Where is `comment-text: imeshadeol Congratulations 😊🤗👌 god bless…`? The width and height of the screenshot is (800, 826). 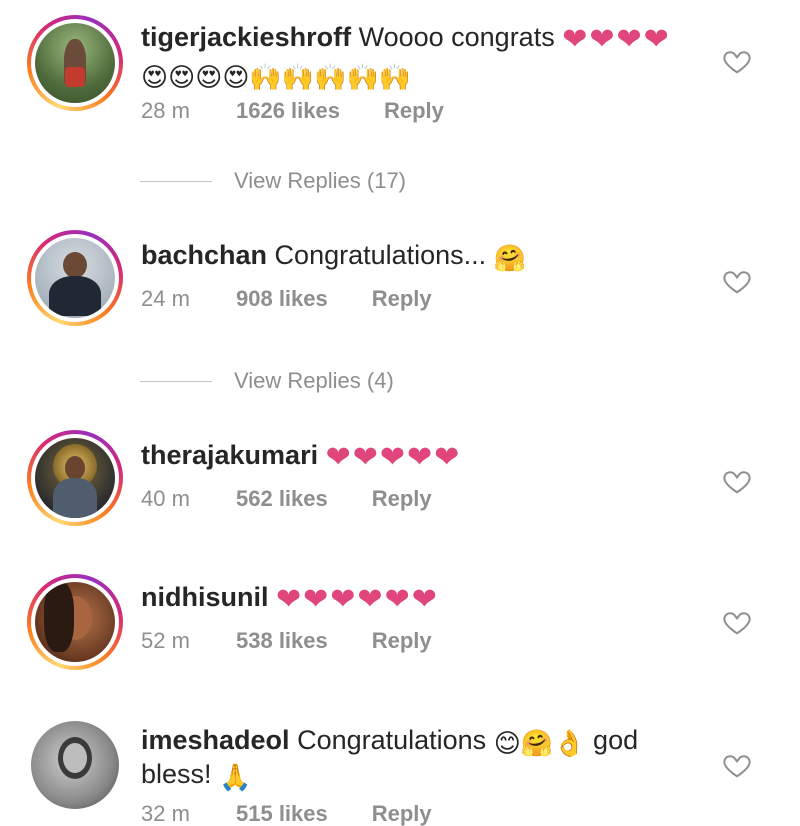 comment-text: imeshadeol Congratulations 😊🤗👌 god bless… is located at coordinates (390, 758).